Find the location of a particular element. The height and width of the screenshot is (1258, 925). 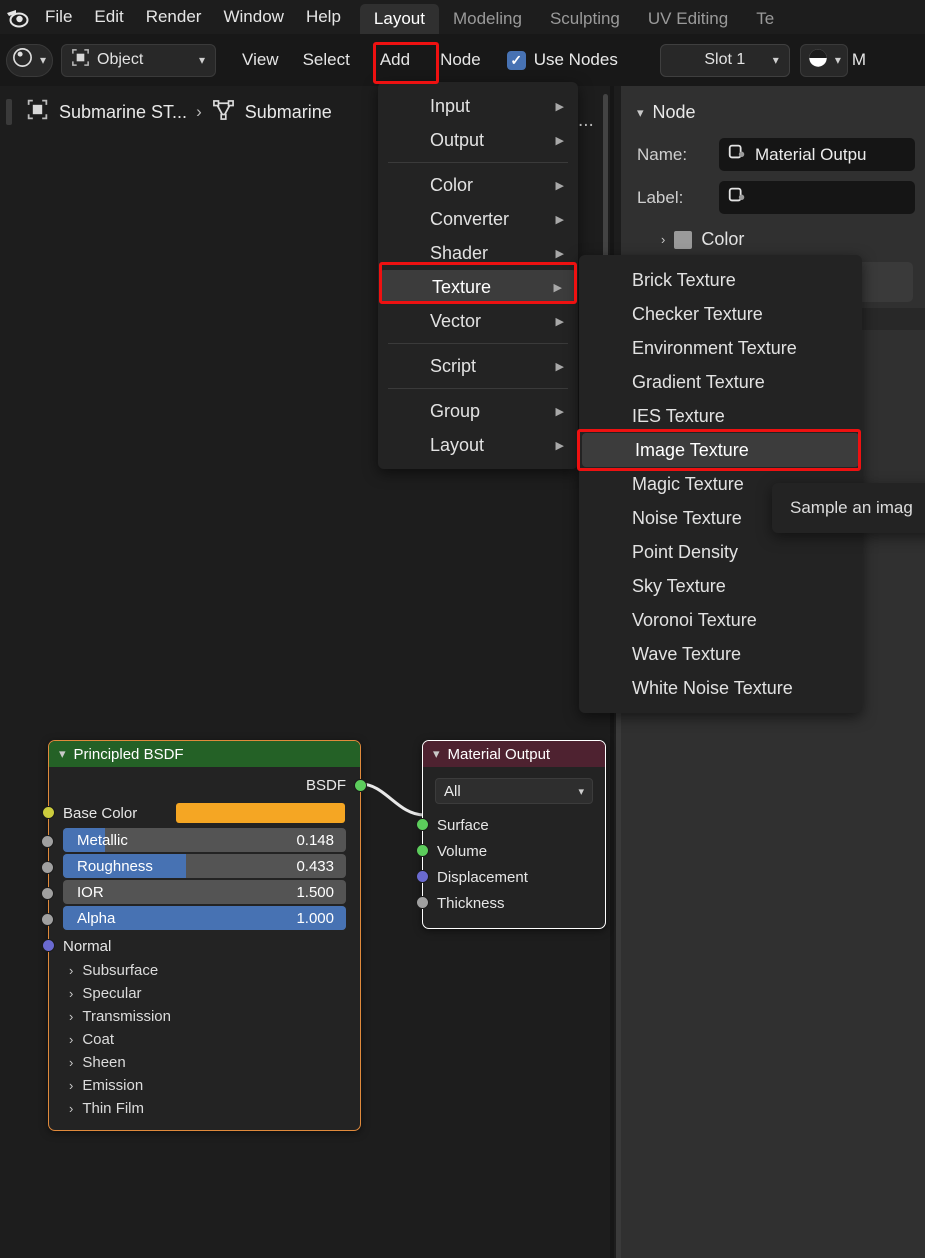

add-menu-item-converter: Converter ▶ is located at coordinates (478, 219).